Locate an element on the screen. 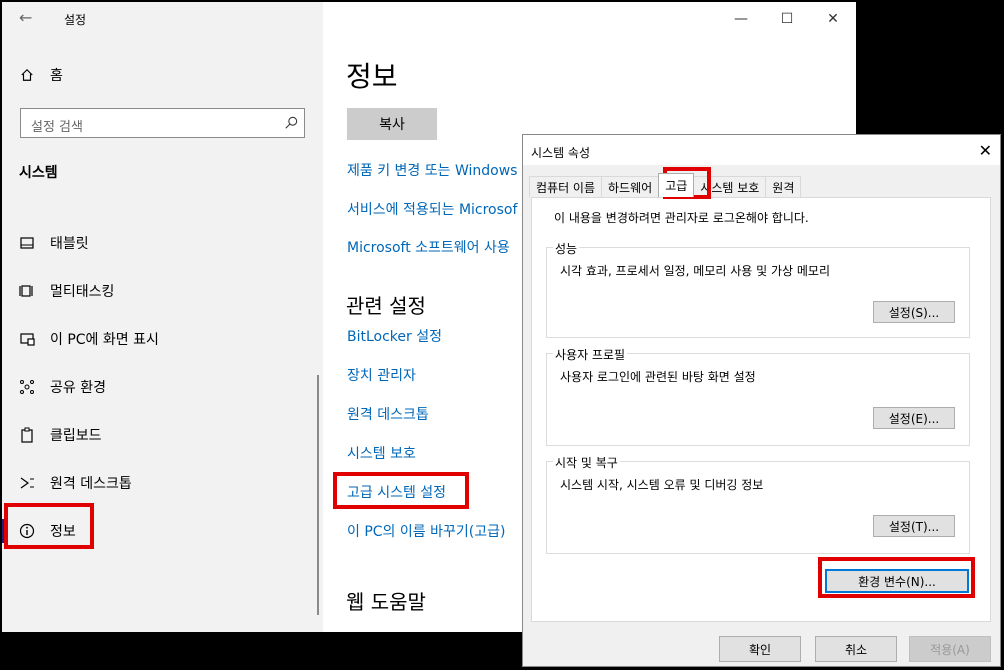 This screenshot has height=670, width=1004. highlight-env-button is located at coordinates (896, 577).